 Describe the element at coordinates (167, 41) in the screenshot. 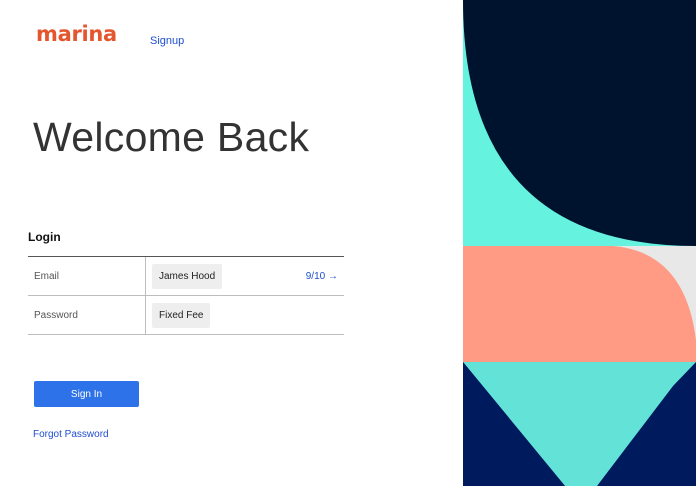

I see `signup-link: Signup` at that location.